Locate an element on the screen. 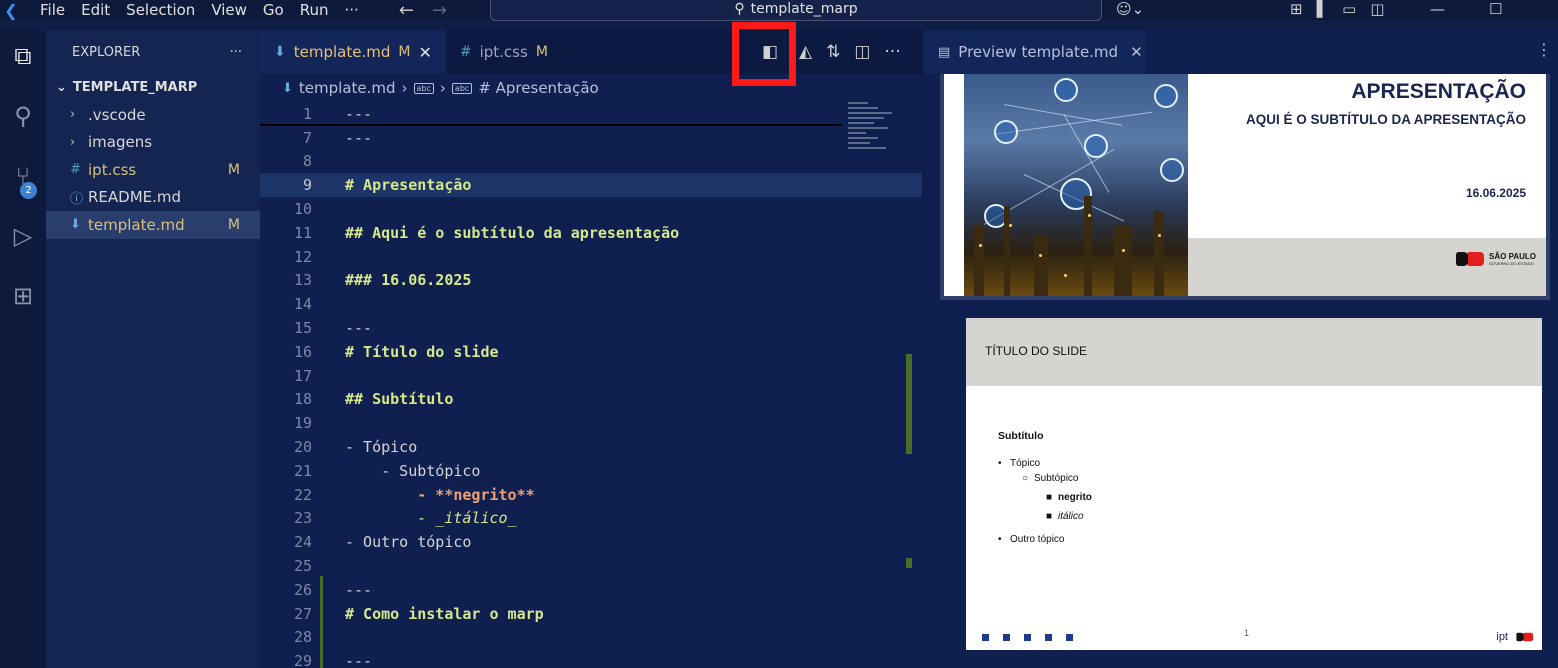 The image size is (1558, 668). line-number: 10 is located at coordinates (302, 209).